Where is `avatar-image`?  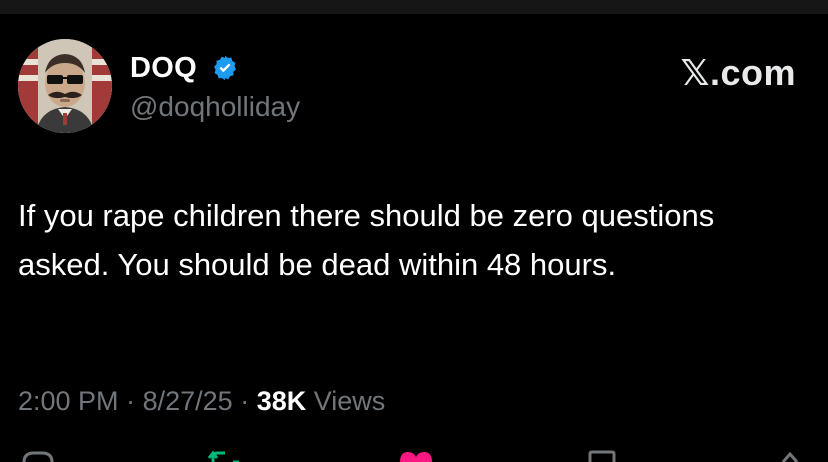 avatar-image is located at coordinates (65, 86).